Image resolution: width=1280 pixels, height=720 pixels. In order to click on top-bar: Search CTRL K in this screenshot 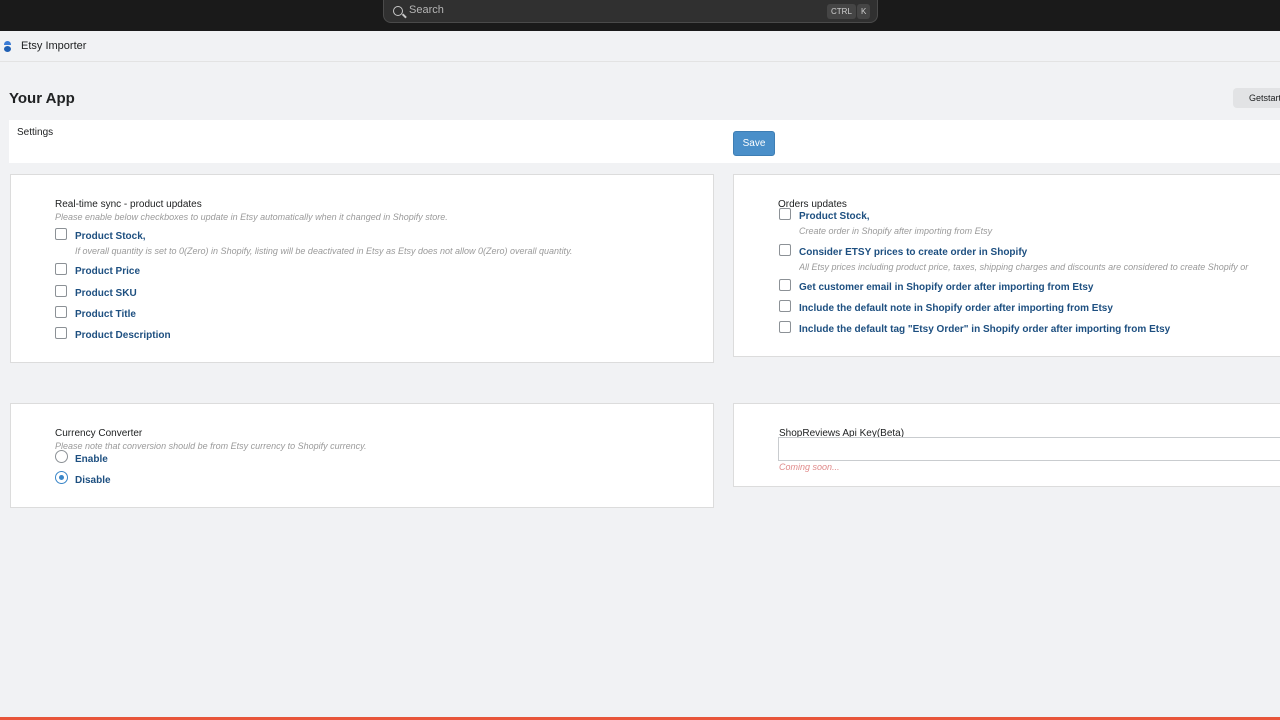, I will do `click(640, 15)`.